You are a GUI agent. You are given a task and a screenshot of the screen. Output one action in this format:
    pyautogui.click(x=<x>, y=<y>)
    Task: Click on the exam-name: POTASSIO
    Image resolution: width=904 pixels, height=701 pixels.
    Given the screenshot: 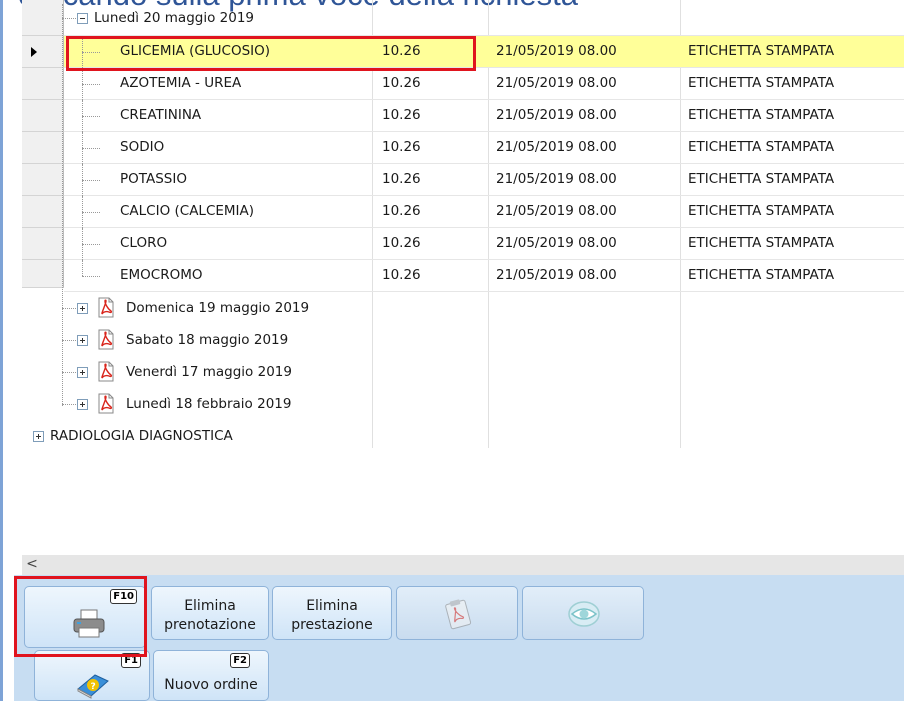 What is the action you would take?
    pyautogui.click(x=153, y=179)
    